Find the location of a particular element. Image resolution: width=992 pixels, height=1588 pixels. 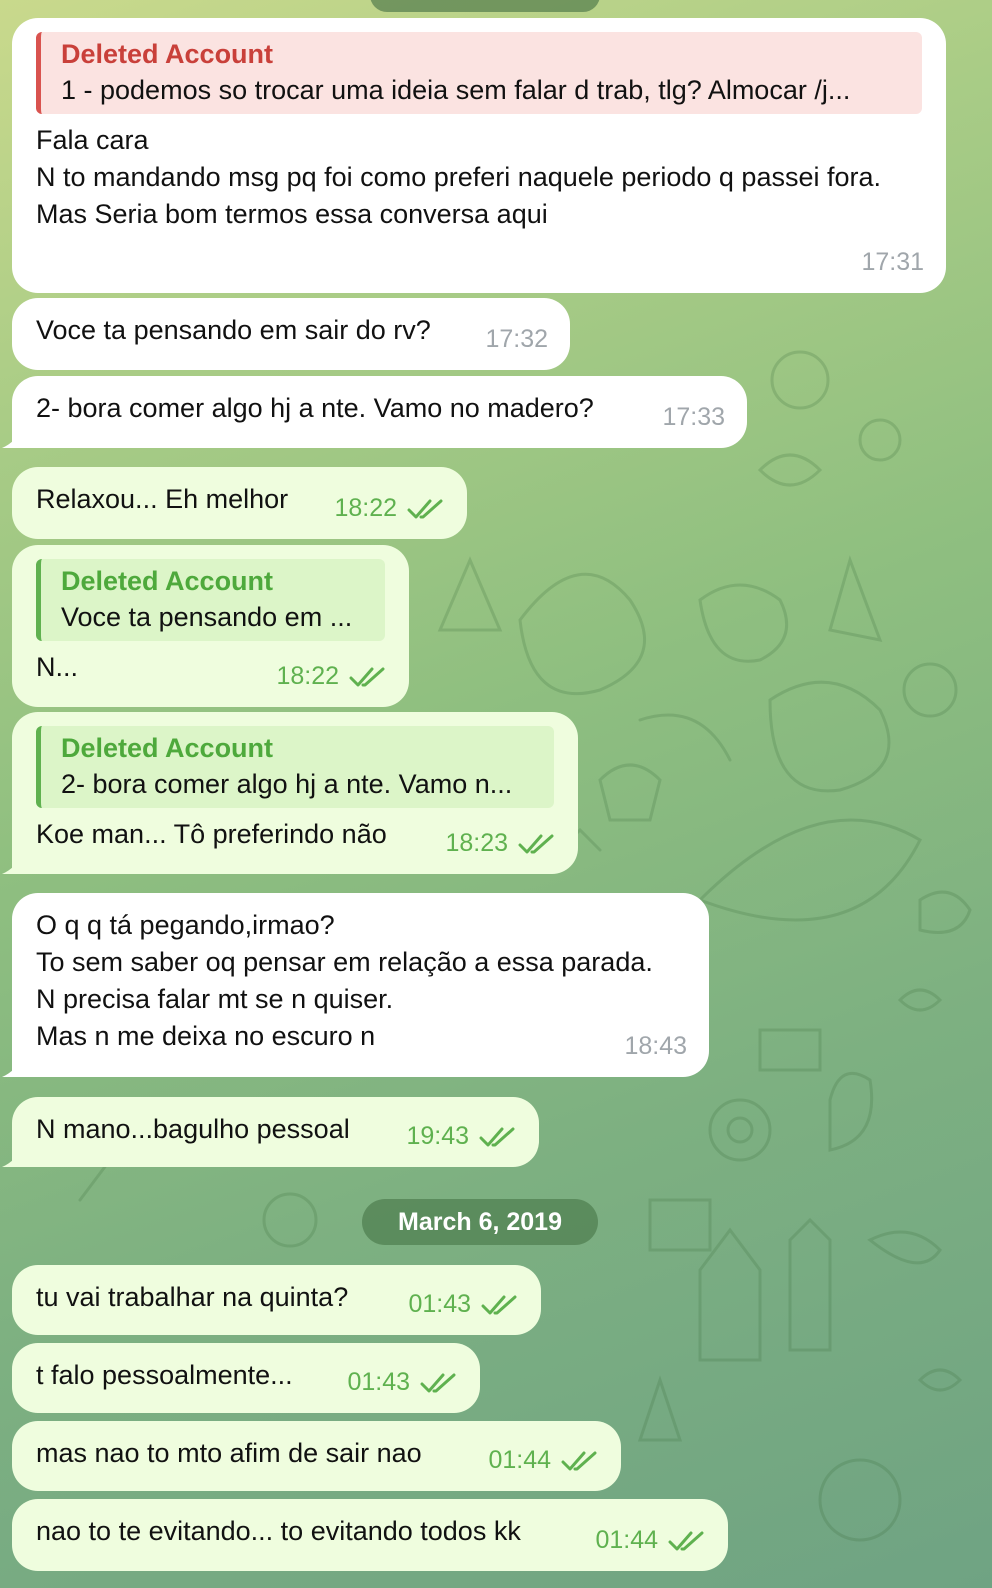

message-bubble-outgoing: t falo pessoalmente... 01:43 is located at coordinates (246, 1378).